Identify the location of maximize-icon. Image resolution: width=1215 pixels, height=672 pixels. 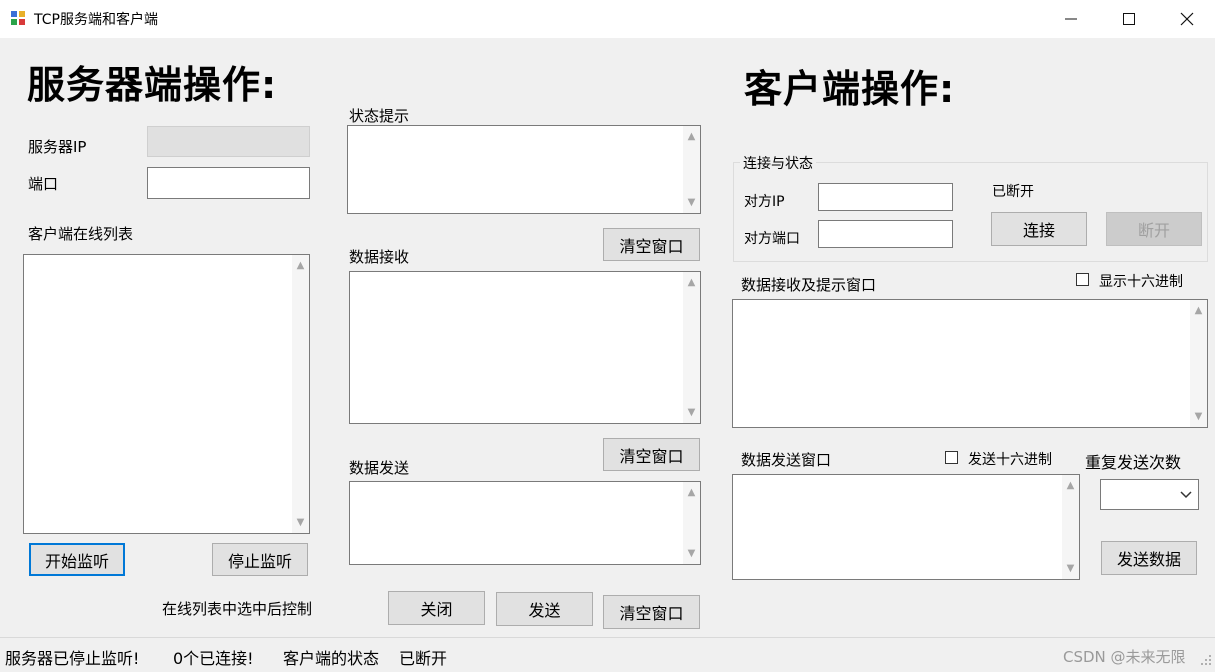
(1129, 19).